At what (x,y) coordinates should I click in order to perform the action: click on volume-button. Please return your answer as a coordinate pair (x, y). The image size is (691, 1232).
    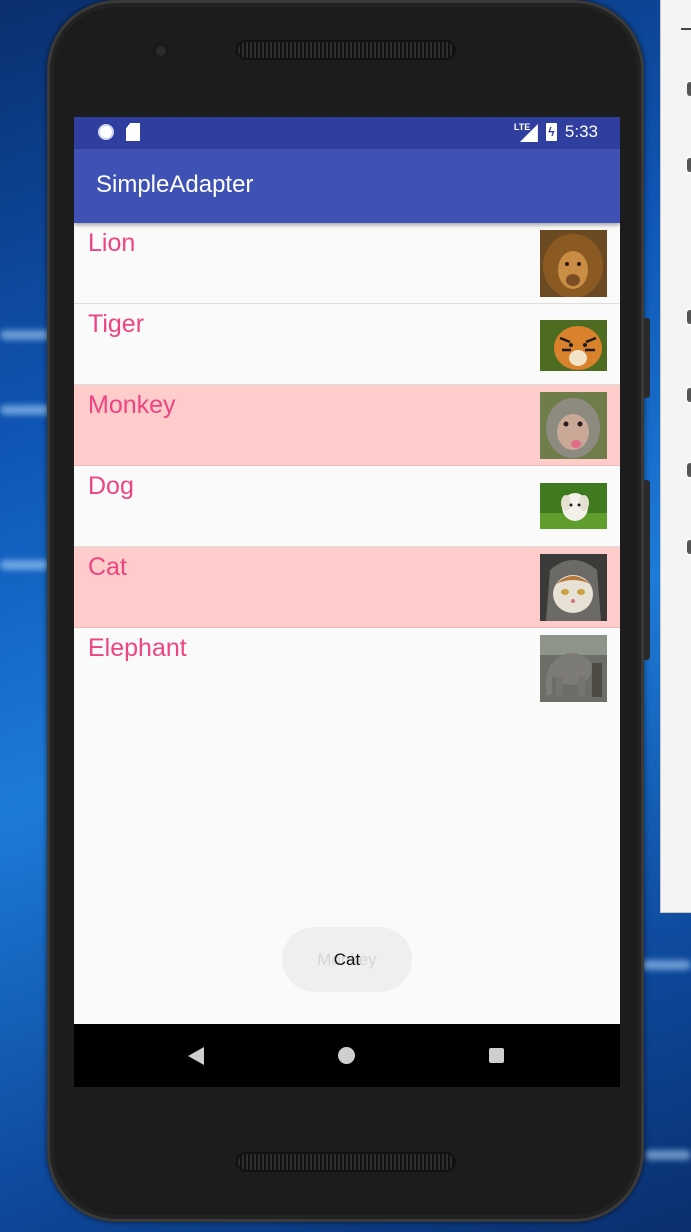
    Looking at the image, I should click on (647, 358).